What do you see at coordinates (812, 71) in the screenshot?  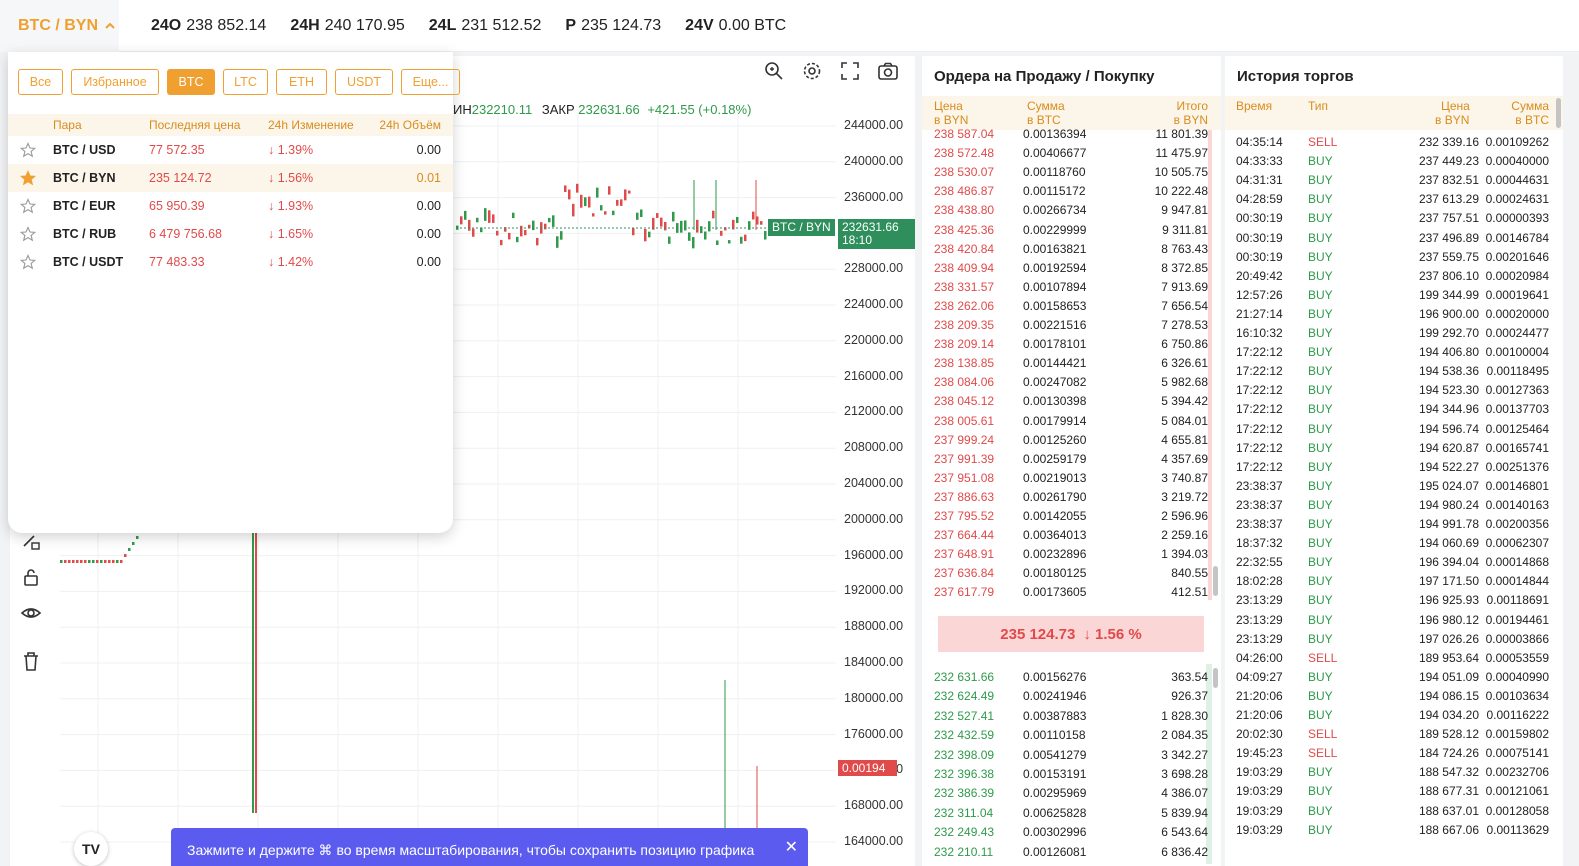 I see `gear-icon` at bounding box center [812, 71].